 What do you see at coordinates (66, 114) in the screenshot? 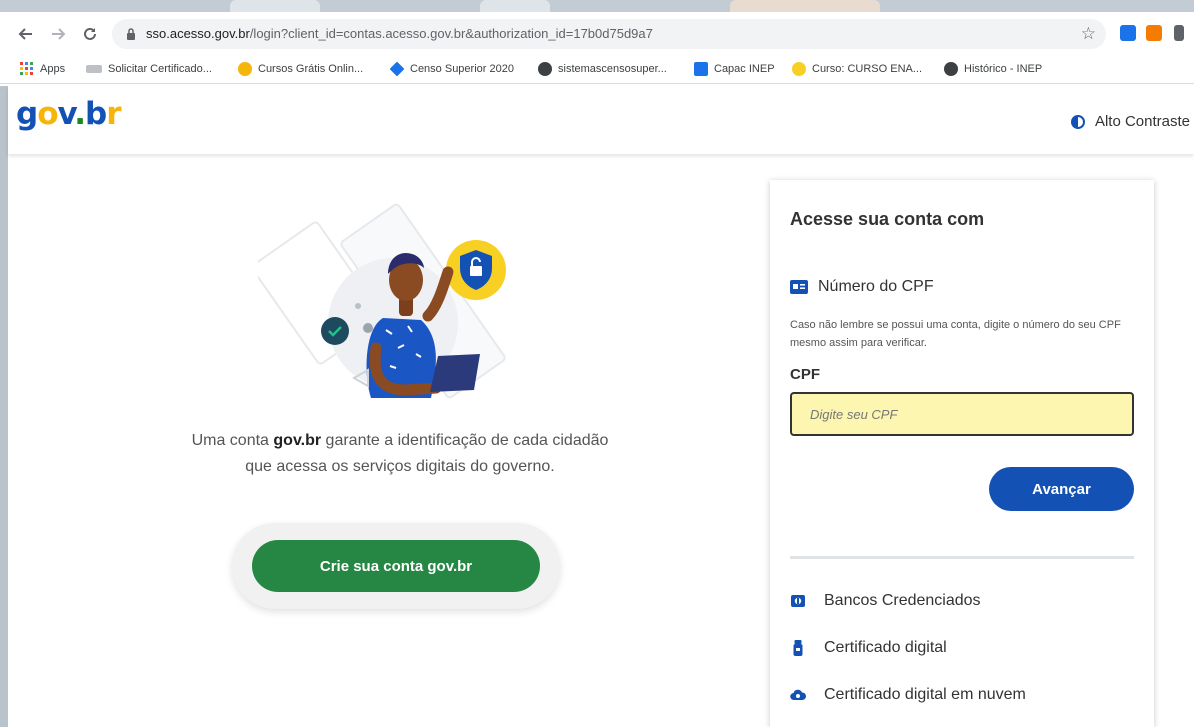
I see `logo-letter: v` at bounding box center [66, 114].